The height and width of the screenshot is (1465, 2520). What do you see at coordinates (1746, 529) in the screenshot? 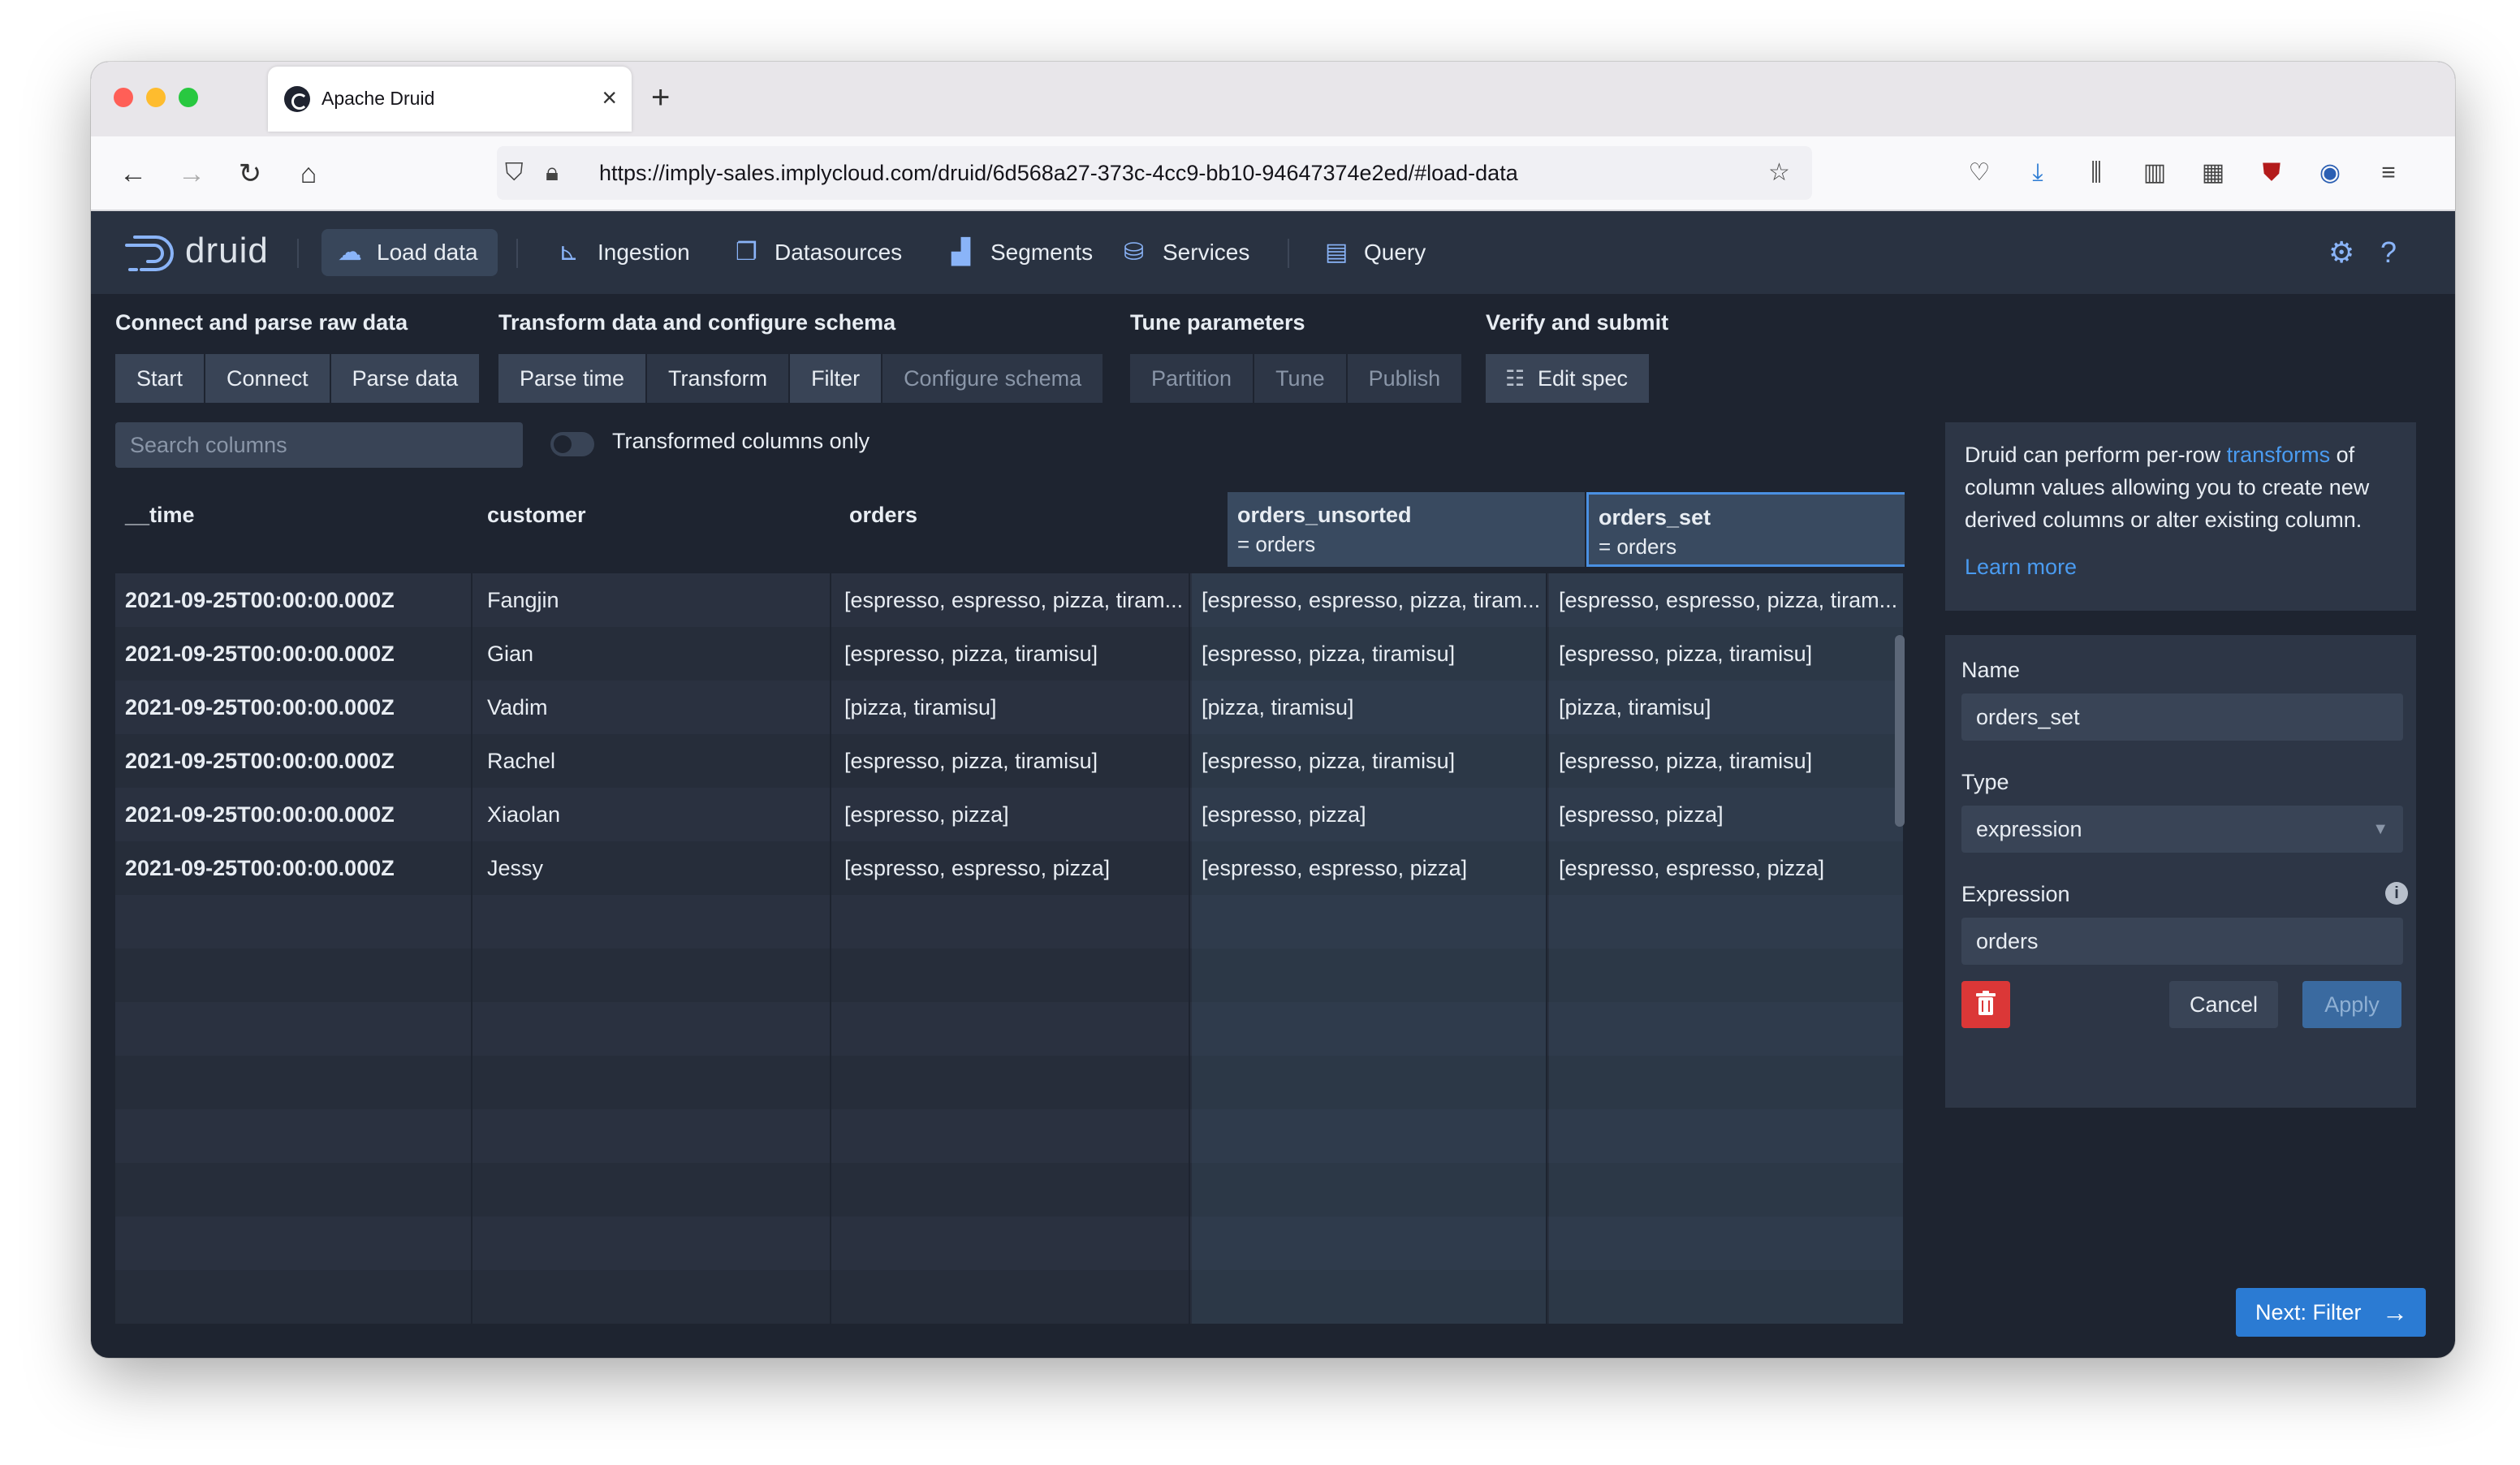
I see `column-header-transform-selected: orders_set = orders` at bounding box center [1746, 529].